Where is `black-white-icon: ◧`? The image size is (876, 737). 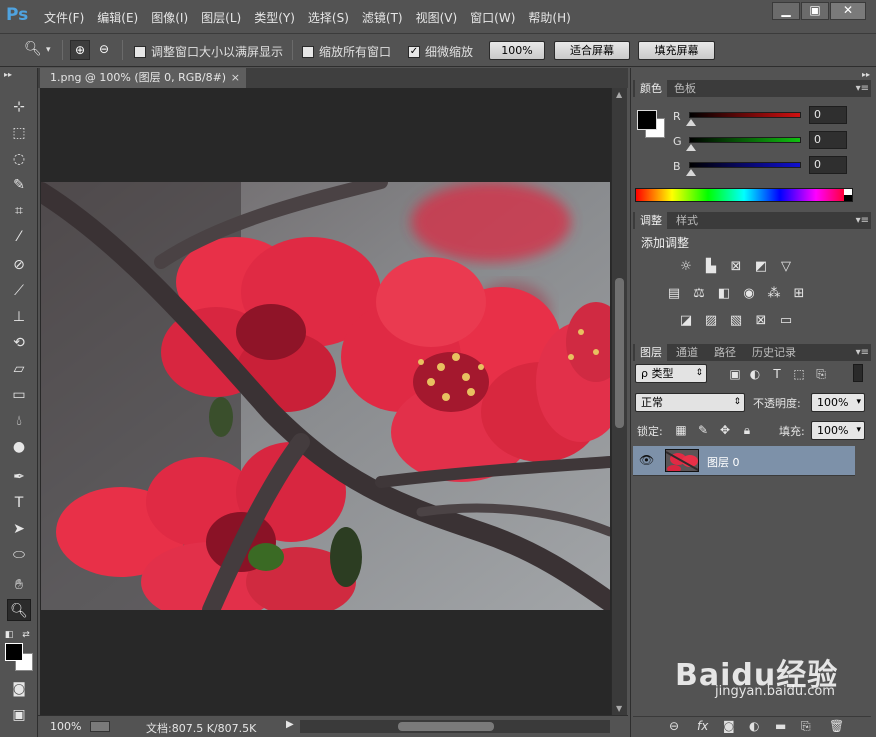 black-white-icon: ◧ is located at coordinates (724, 294).